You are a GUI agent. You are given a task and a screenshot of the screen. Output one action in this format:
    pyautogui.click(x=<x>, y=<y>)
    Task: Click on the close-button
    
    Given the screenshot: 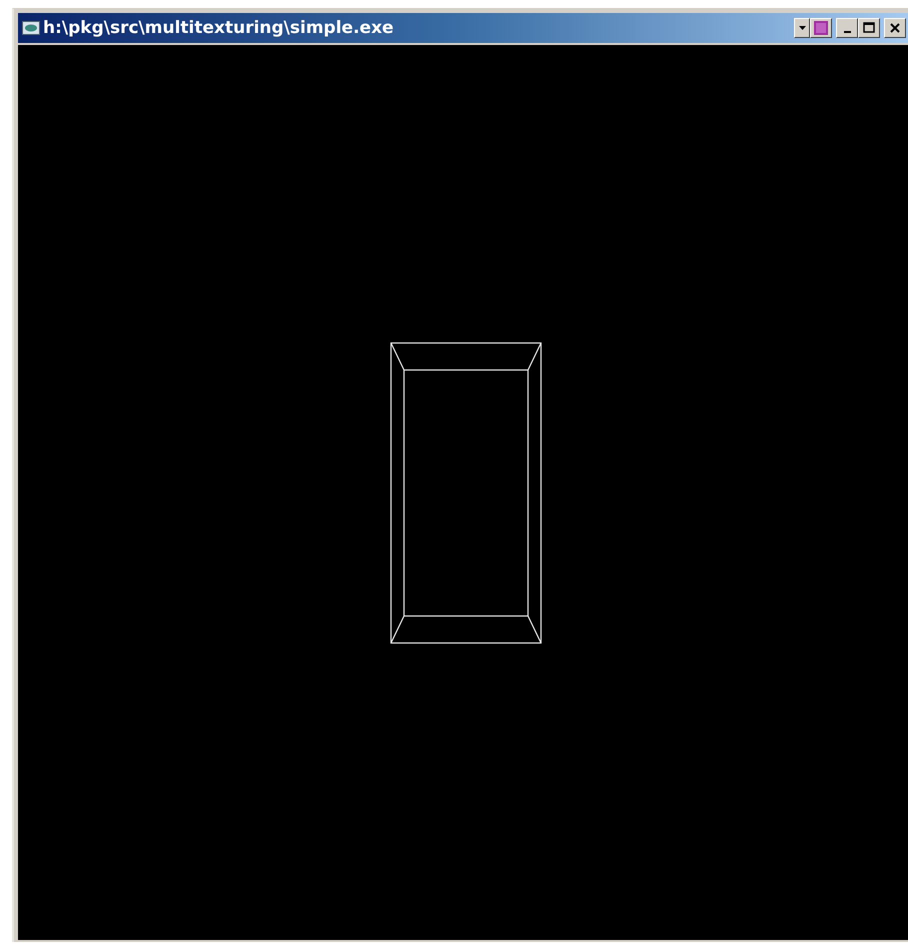 What is the action you would take?
    pyautogui.click(x=895, y=28)
    